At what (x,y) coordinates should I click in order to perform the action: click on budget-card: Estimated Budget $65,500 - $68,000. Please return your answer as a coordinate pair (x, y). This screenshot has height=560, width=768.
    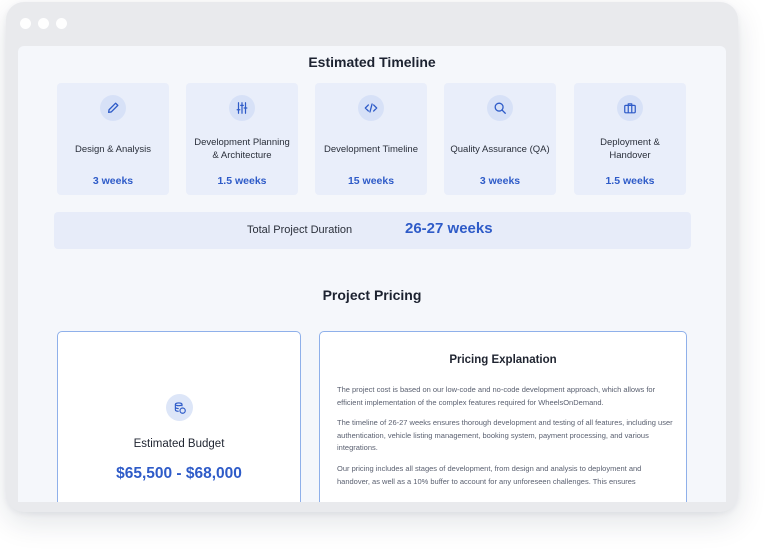
    Looking at the image, I should click on (179, 416).